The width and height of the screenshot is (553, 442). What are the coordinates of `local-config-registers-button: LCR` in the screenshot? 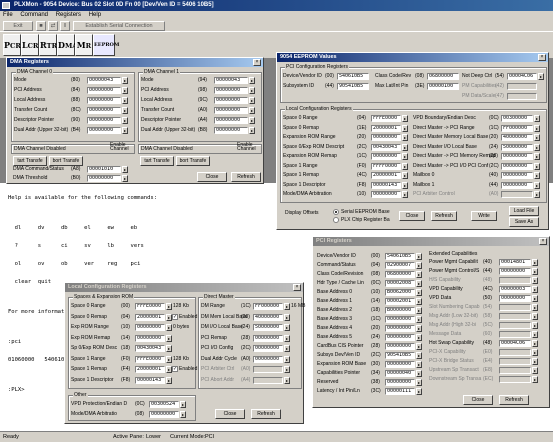 It's located at (30, 45).